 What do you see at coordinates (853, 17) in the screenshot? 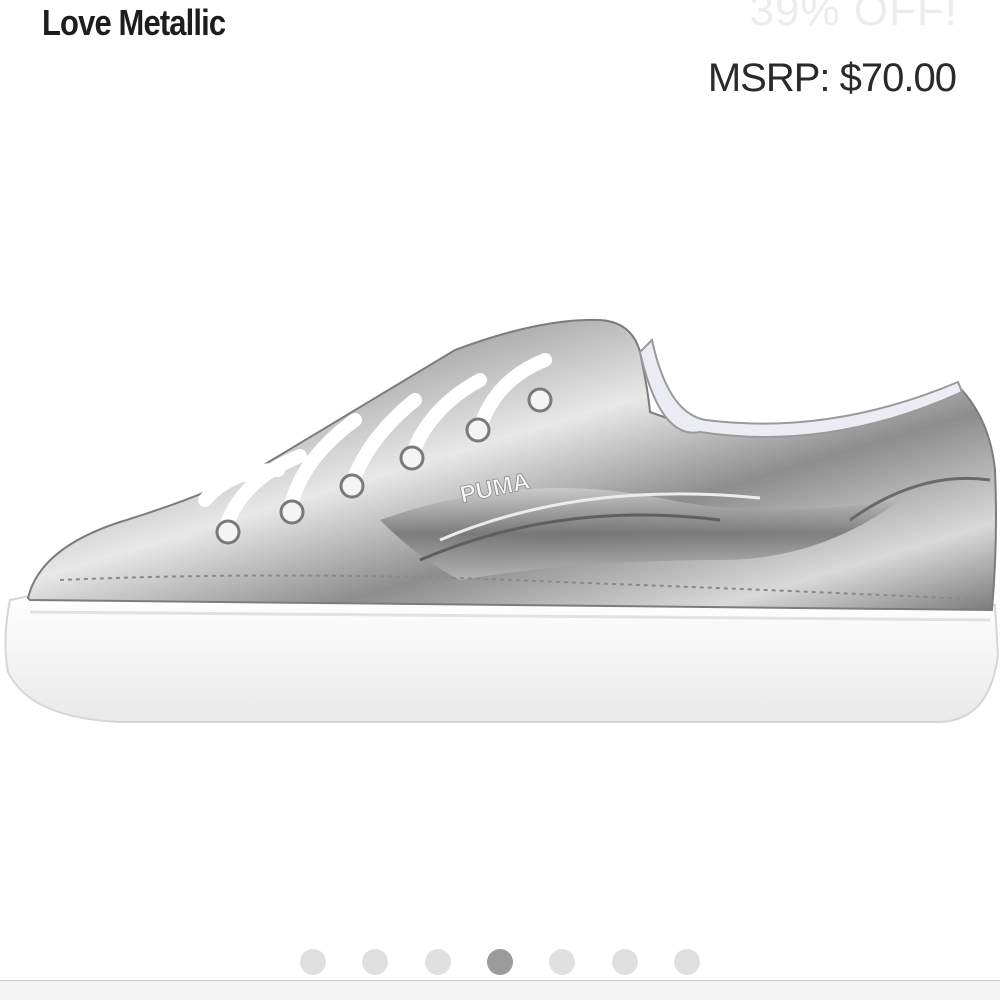
I see `discount-badge: 39% OFF!` at bounding box center [853, 17].